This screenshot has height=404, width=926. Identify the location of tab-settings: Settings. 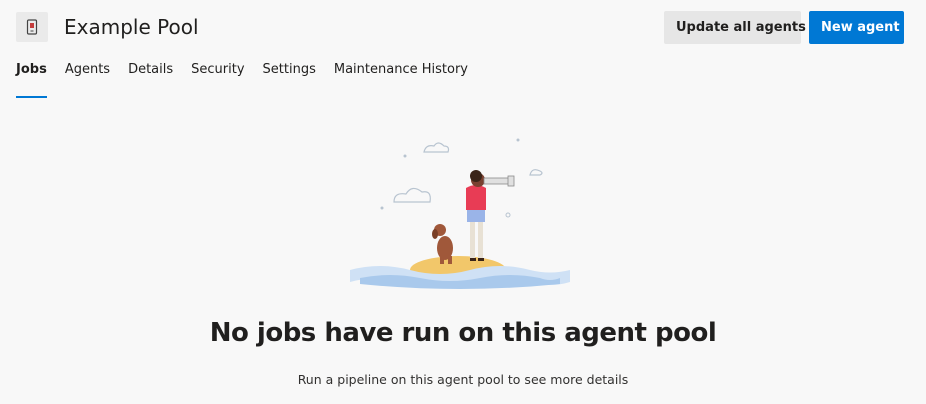
(289, 74).